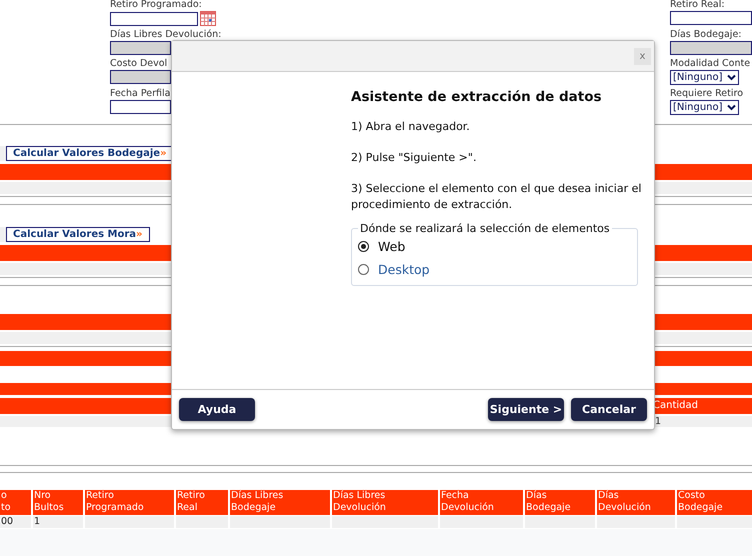 Image resolution: width=752 pixels, height=556 pixels. Describe the element at coordinates (90, 153) in the screenshot. I see `calculate-button: Calcular Valores Bodegaje»` at that location.